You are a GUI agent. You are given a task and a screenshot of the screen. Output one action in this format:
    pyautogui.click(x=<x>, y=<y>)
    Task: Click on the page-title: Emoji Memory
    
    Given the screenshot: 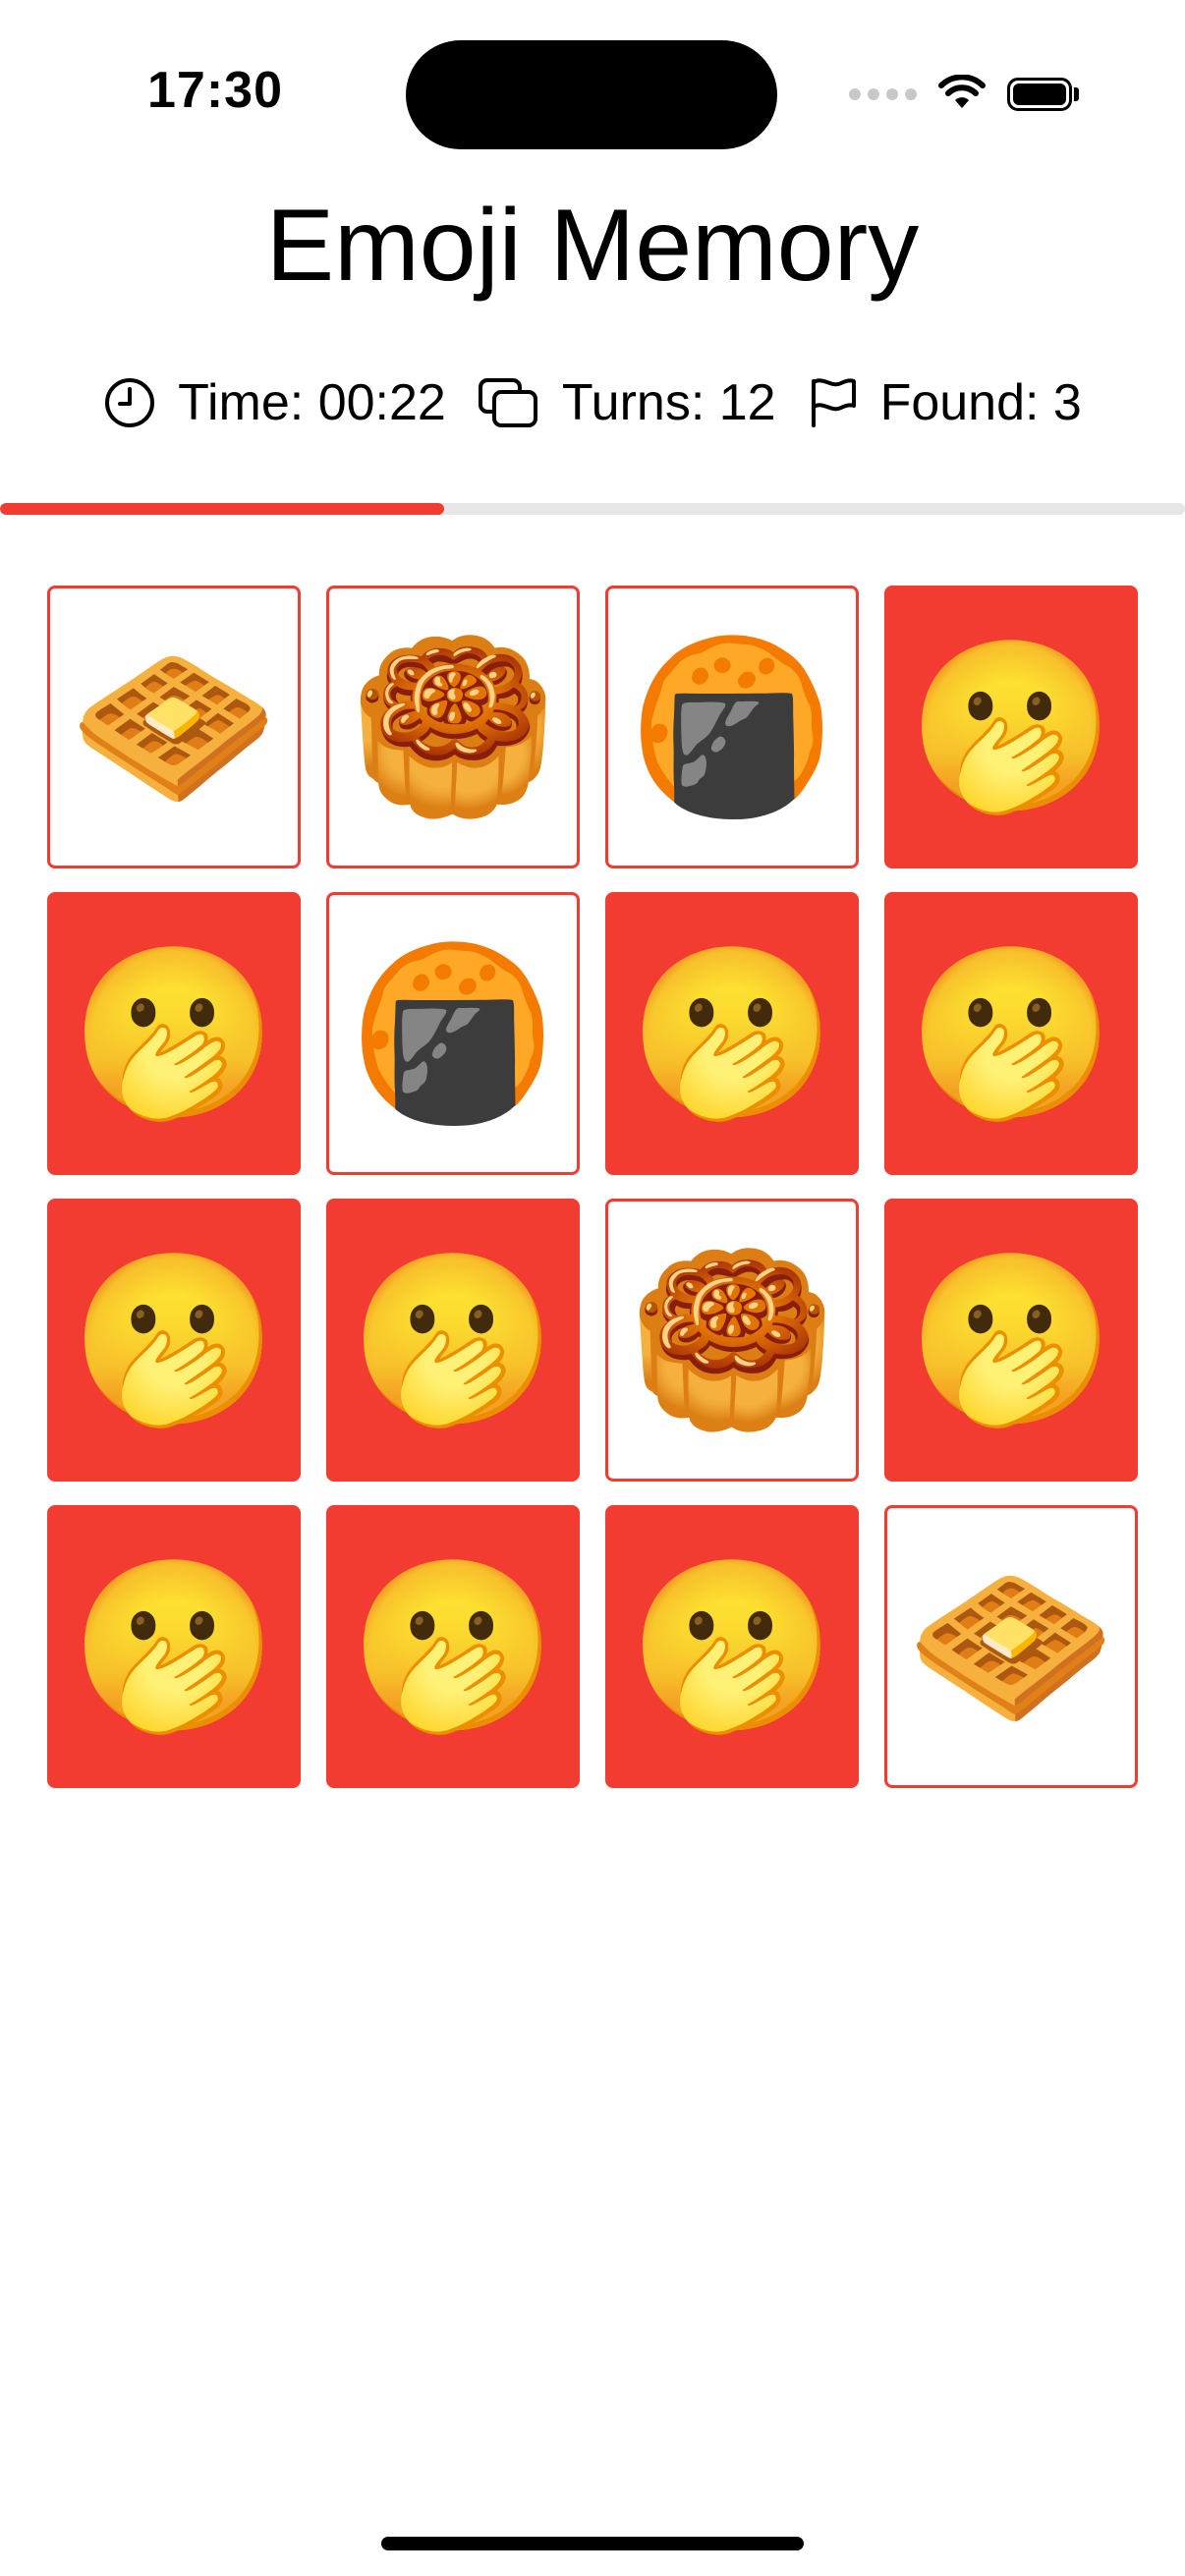 What is the action you would take?
    pyautogui.click(x=592, y=246)
    